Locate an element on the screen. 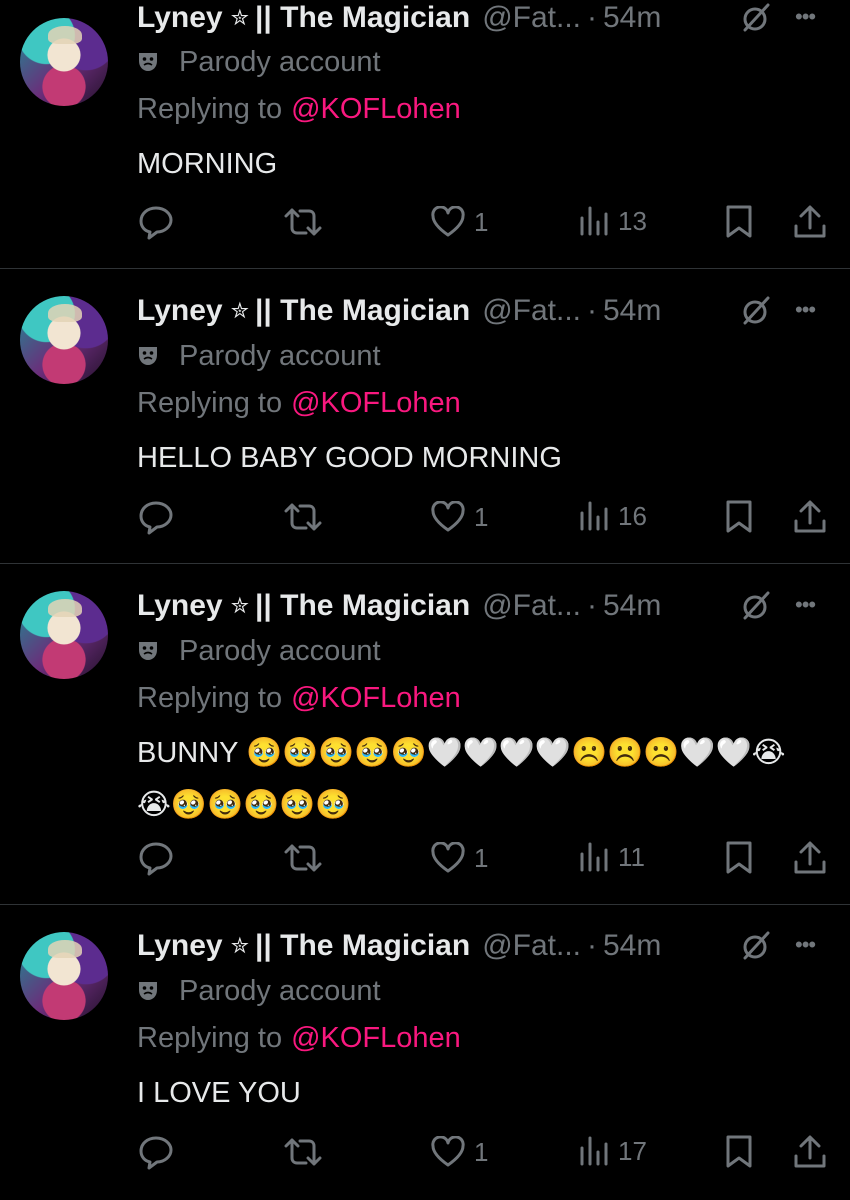 Image resolution: width=850 pixels, height=1200 pixels. replying-to: Replying to @KOFLohen is located at coordinates (299, 109).